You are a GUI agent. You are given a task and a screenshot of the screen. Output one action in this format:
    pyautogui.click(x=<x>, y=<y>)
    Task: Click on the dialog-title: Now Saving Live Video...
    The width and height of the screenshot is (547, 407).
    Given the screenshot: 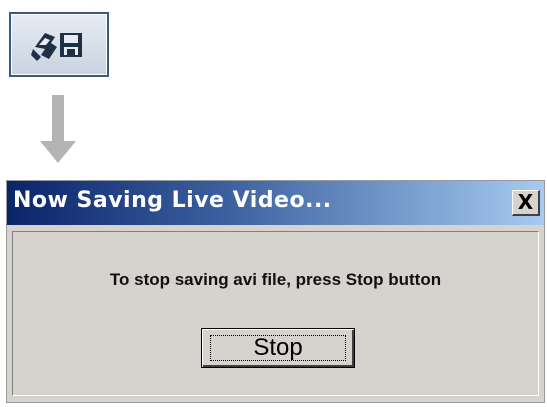 What is the action you would take?
    pyautogui.click(x=172, y=200)
    